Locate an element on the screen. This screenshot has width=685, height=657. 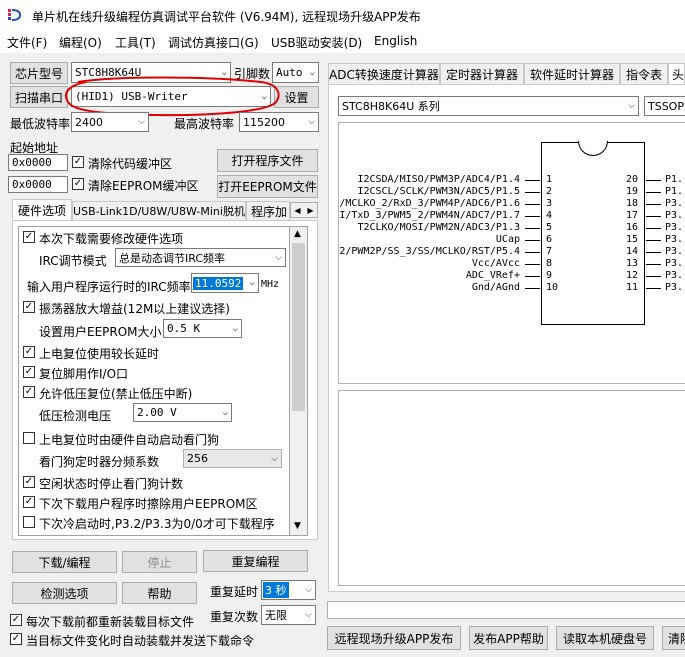
code-address-input: 0x0000 is located at coordinates (38, 162).